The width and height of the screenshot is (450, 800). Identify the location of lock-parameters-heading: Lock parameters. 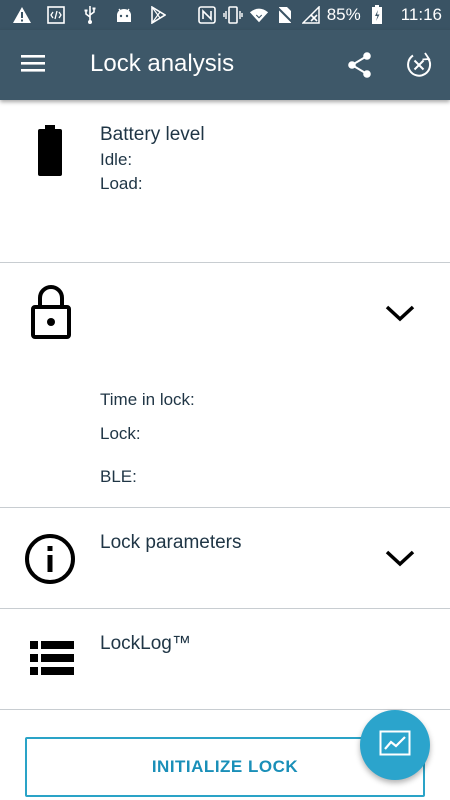
(171, 542).